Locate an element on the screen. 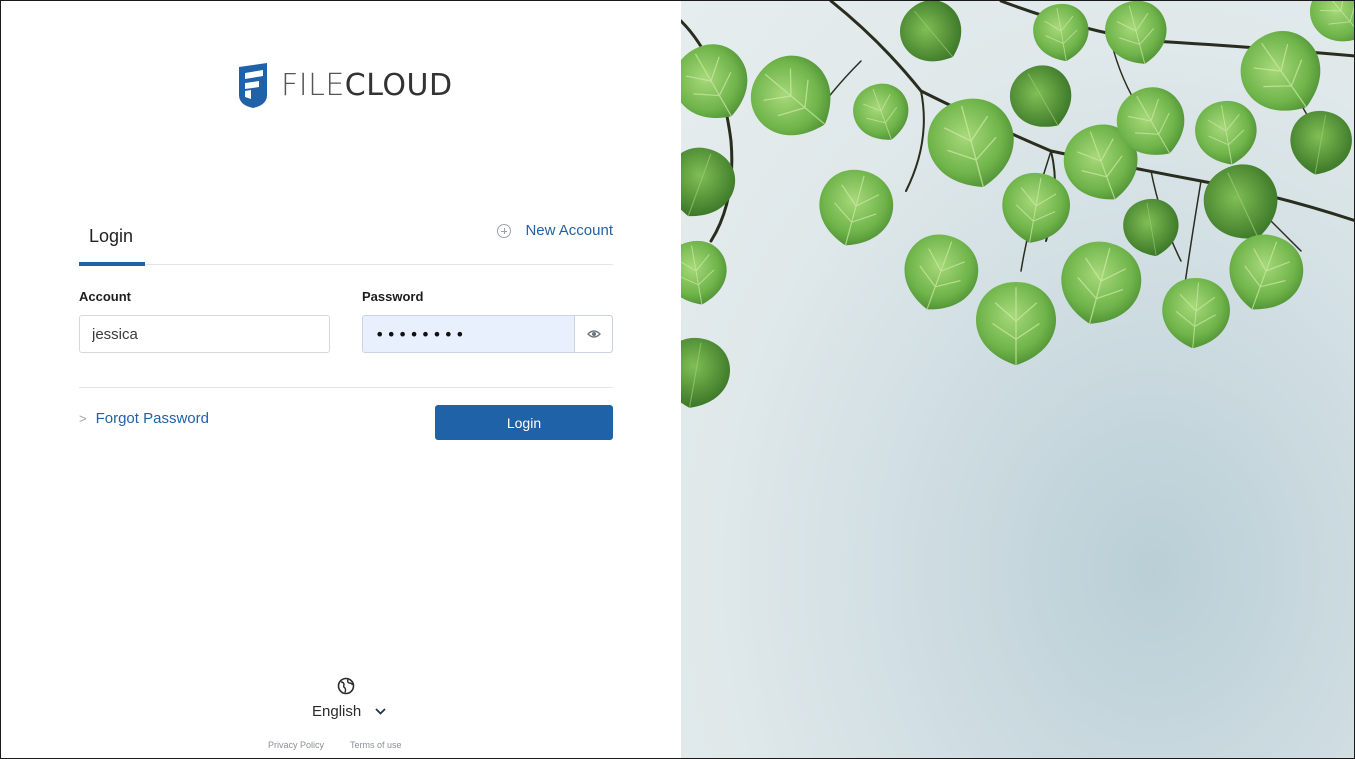 The image size is (1355, 759). tab-login-label: Login is located at coordinates (111, 236).